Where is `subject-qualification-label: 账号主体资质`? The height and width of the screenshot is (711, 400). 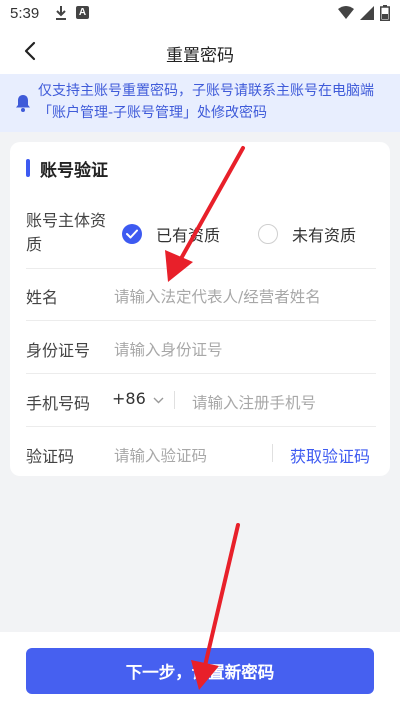 subject-qualification-label: 账号主体资质 is located at coordinates (66, 232).